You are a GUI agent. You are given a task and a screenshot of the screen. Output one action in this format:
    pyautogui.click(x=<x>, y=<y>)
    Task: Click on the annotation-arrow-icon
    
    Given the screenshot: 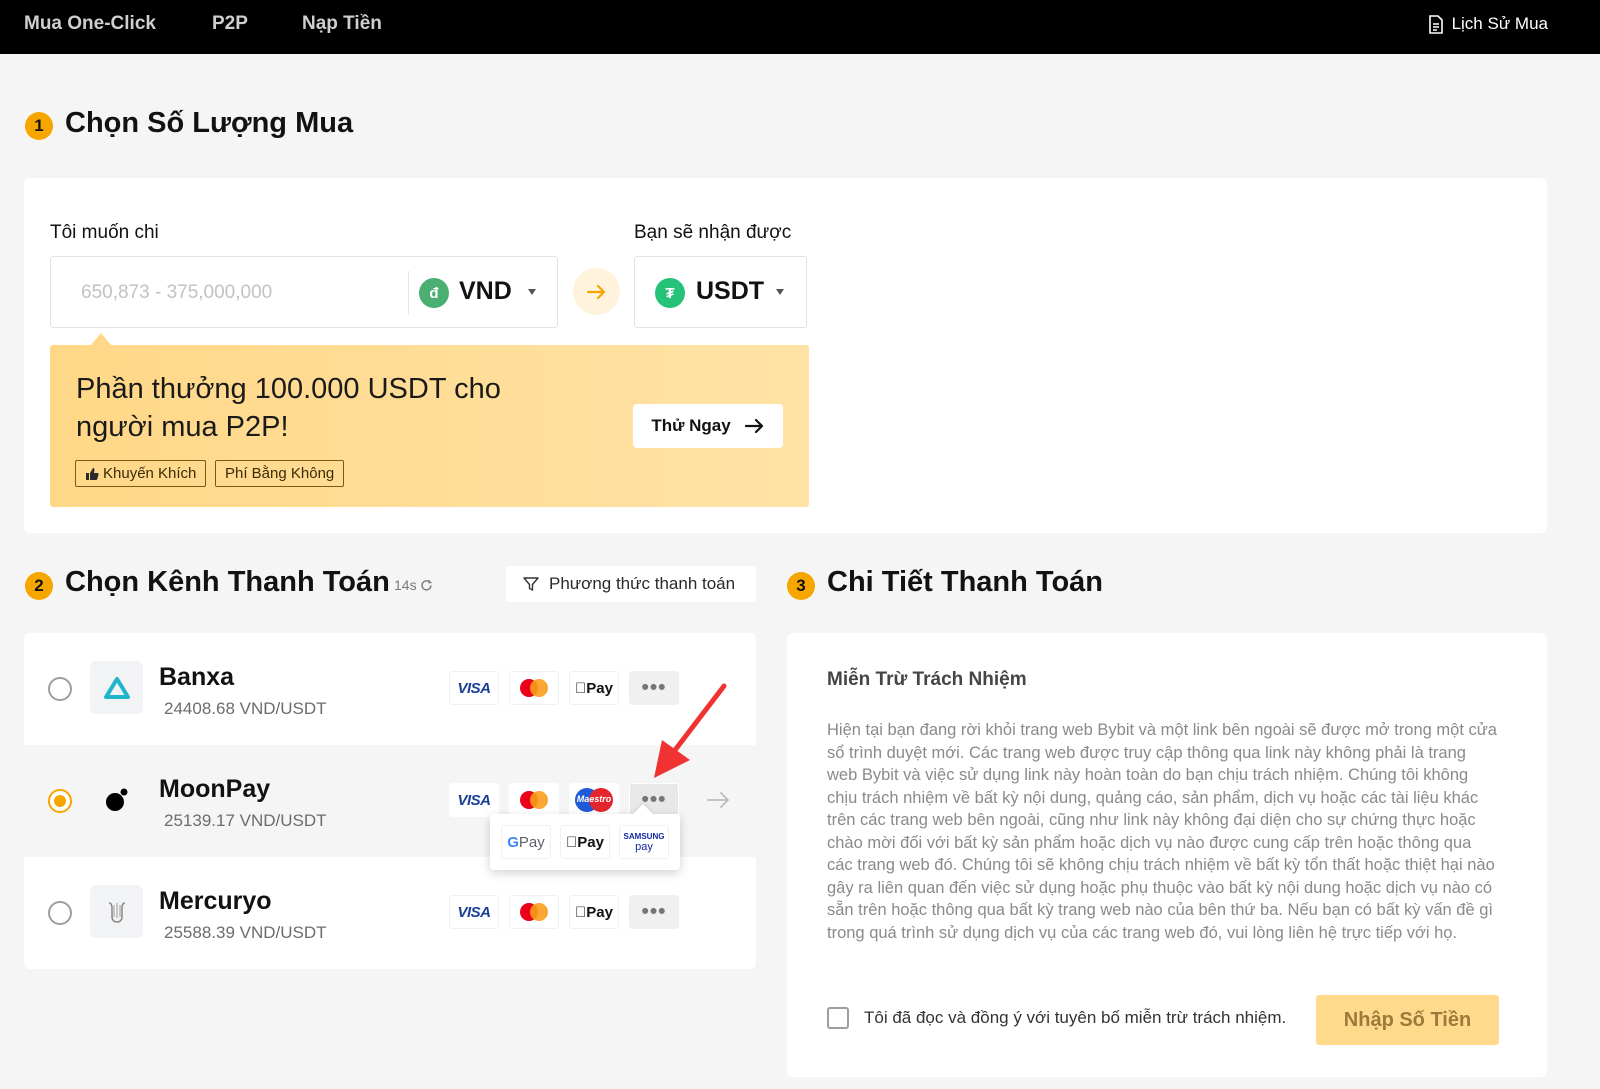 What is the action you would take?
    pyautogui.click(x=690, y=730)
    